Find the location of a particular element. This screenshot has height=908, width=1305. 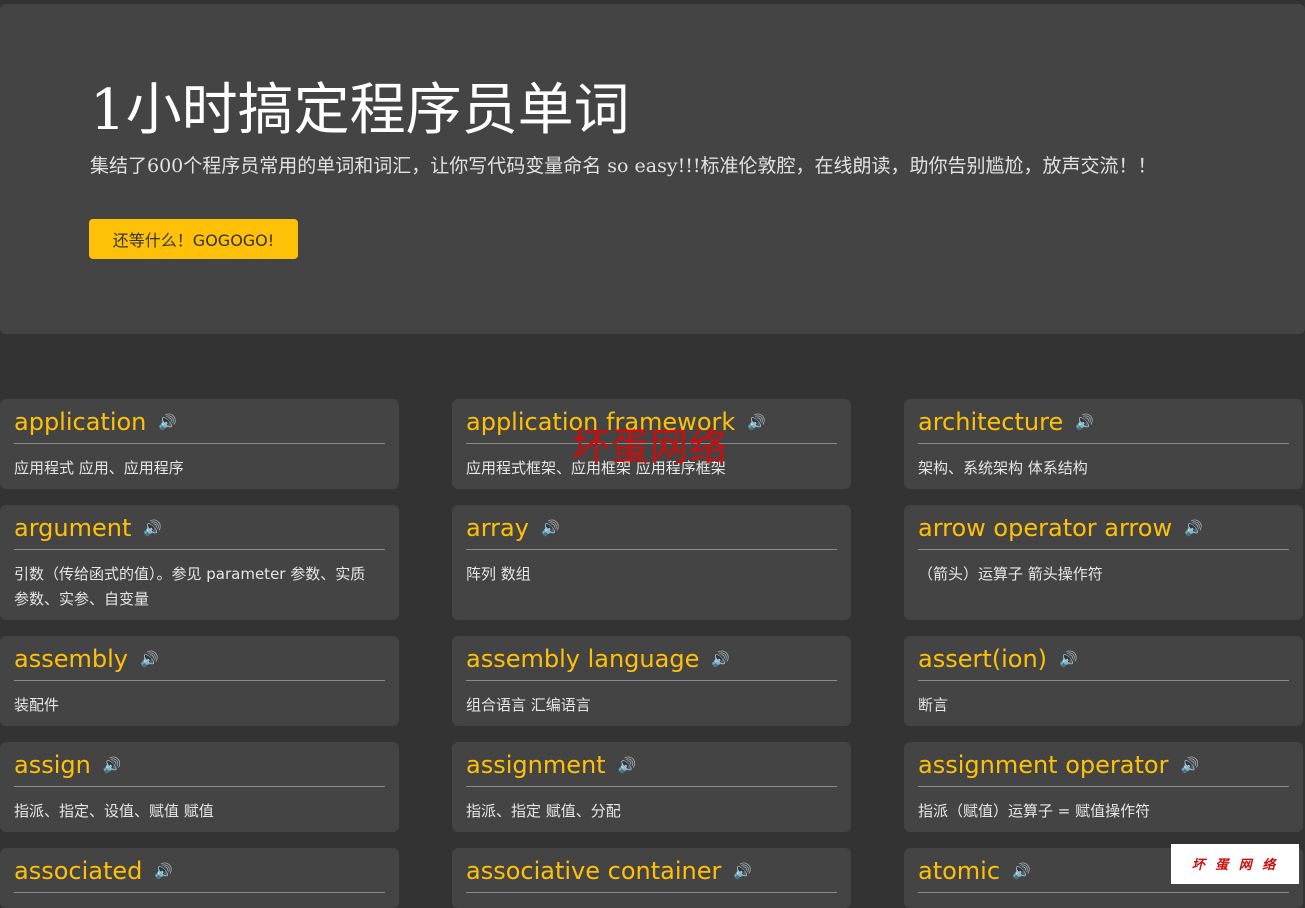

word-title: assert(ion) 🔊 is located at coordinates (998, 659).